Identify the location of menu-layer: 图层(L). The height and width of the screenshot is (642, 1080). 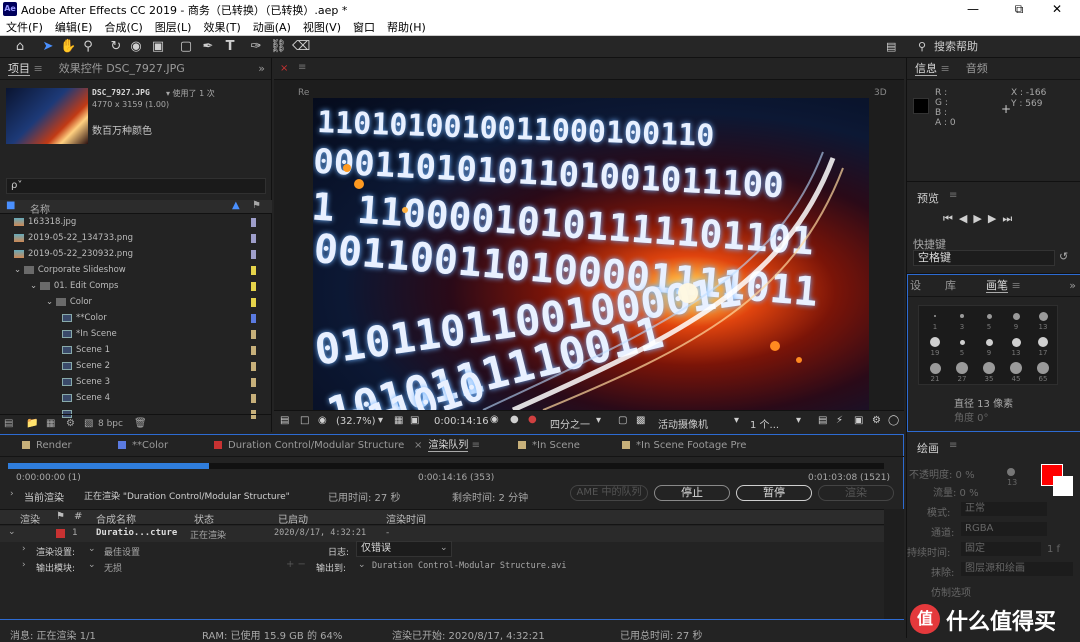
(173, 27).